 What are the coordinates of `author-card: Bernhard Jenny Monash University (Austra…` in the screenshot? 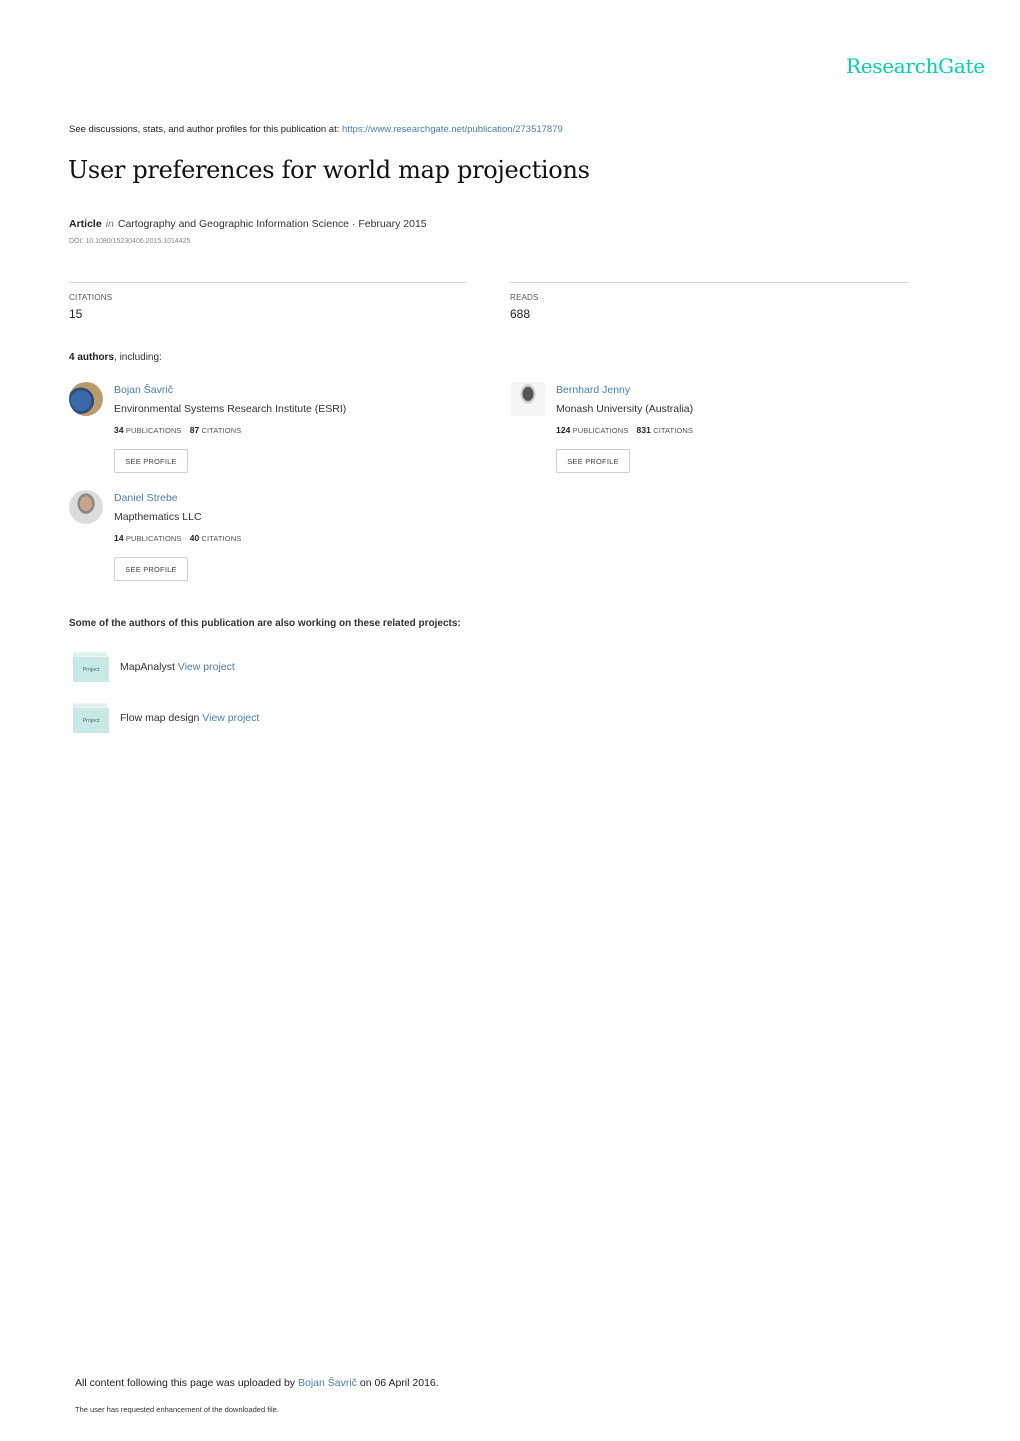 It's located at (721, 432).